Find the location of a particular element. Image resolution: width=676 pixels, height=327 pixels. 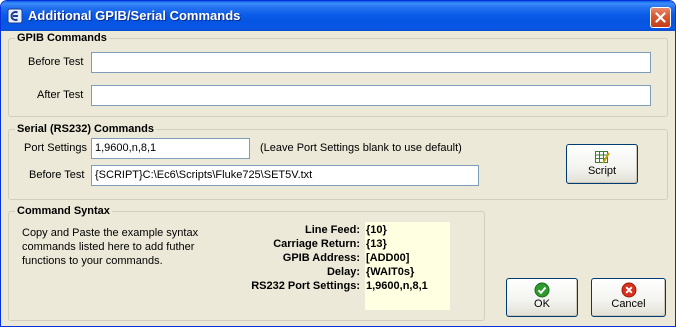

syntax-value-line-feed: {10} is located at coordinates (376, 230).